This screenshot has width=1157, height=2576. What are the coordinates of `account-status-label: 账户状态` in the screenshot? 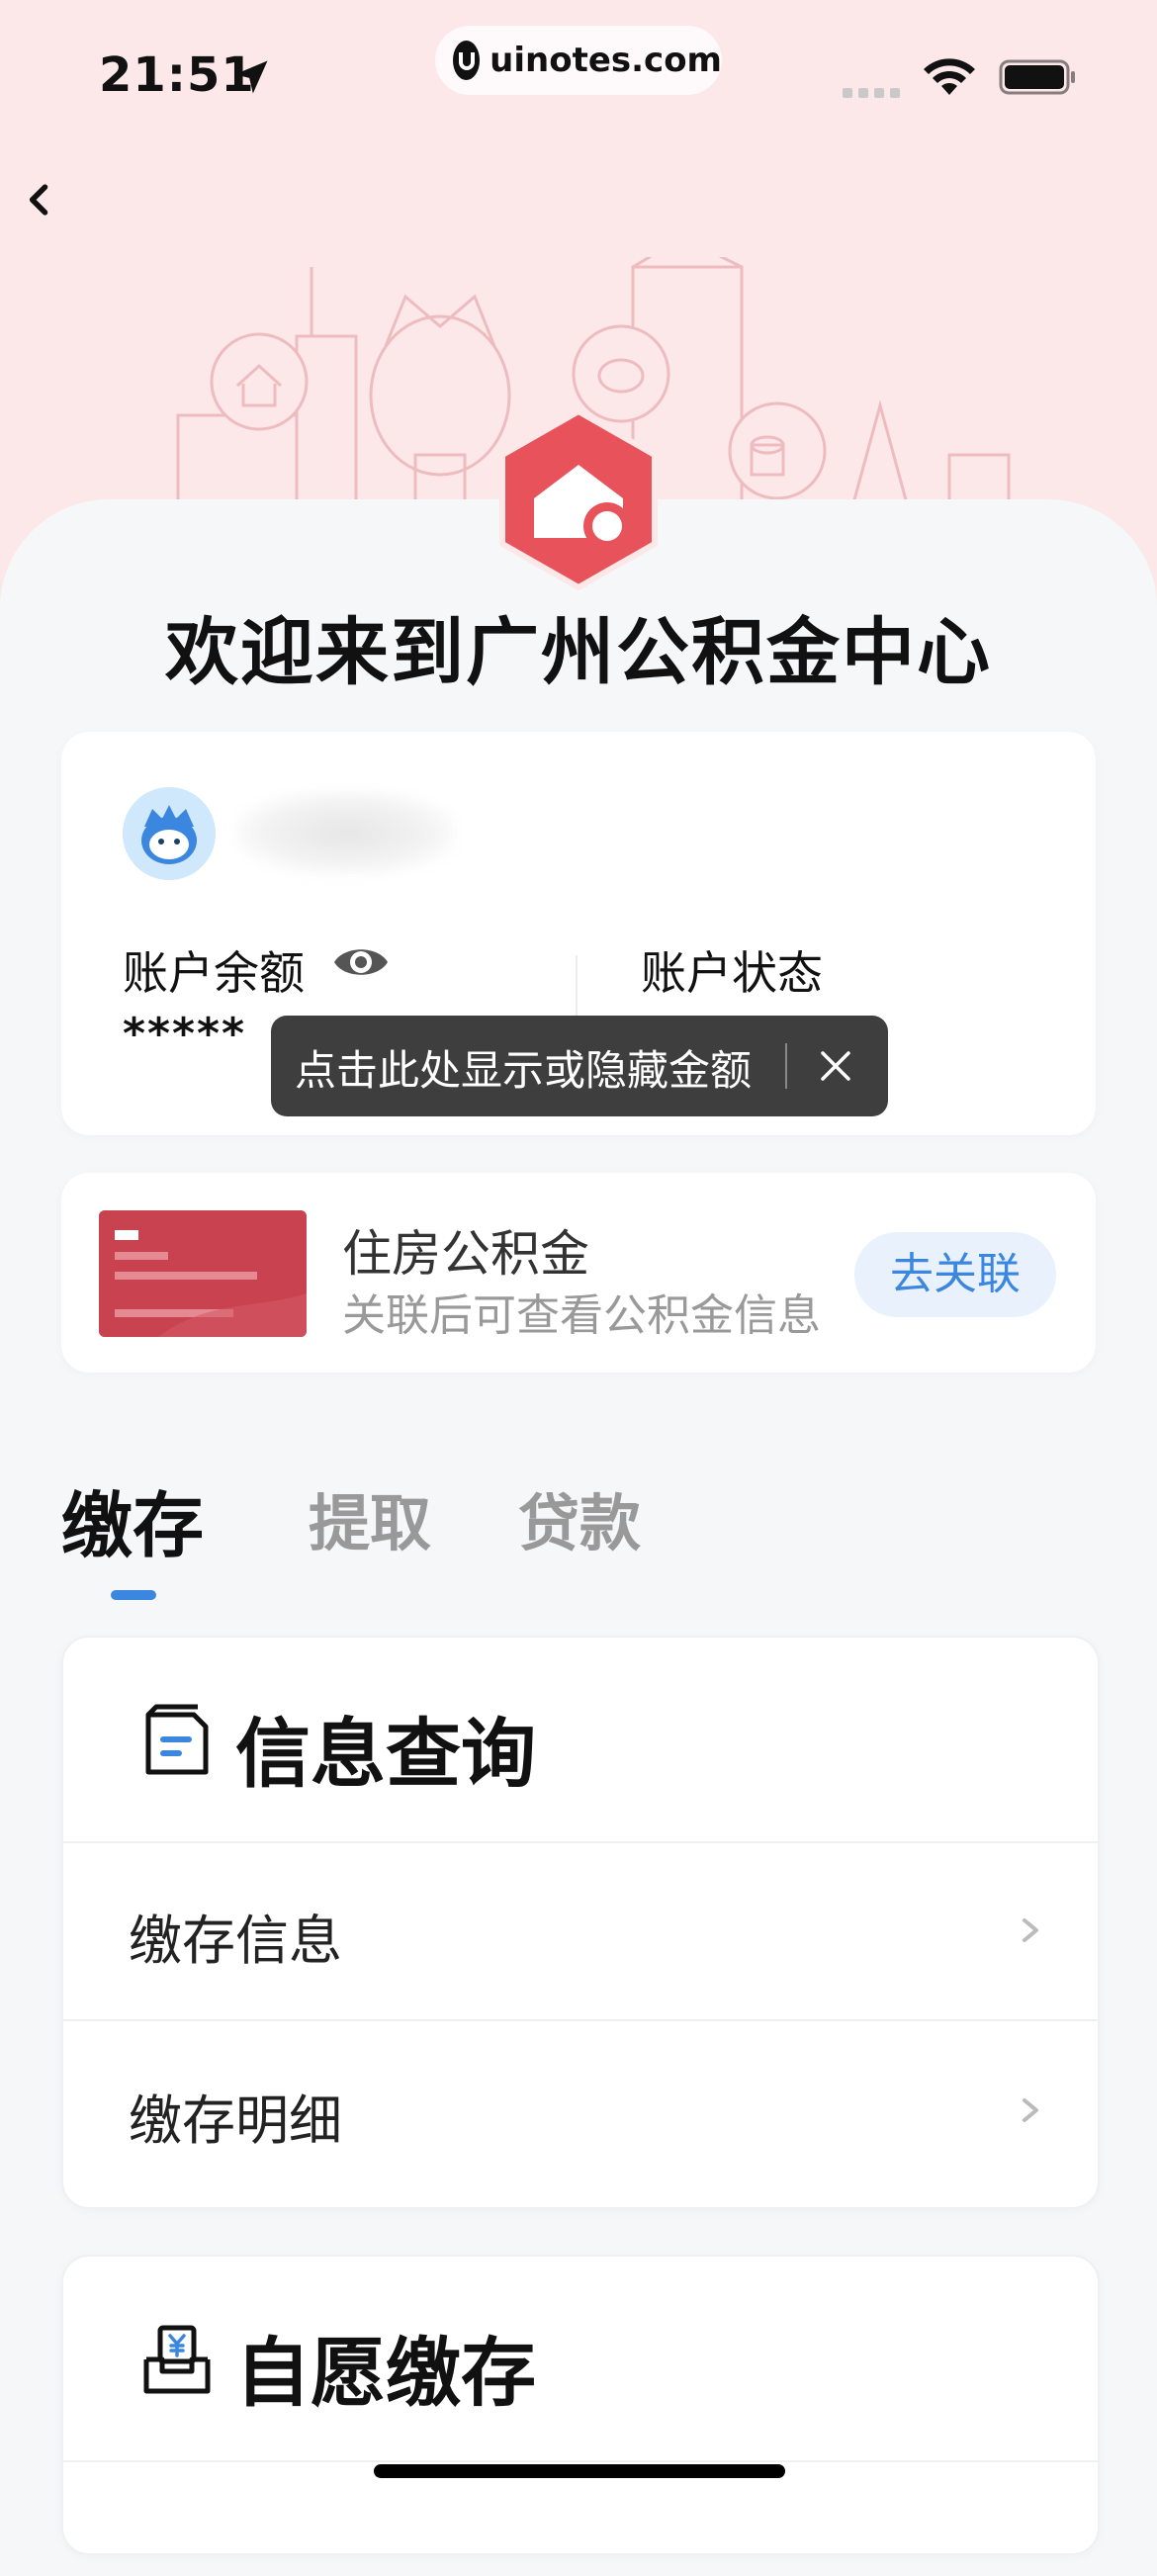 It's located at (732, 973).